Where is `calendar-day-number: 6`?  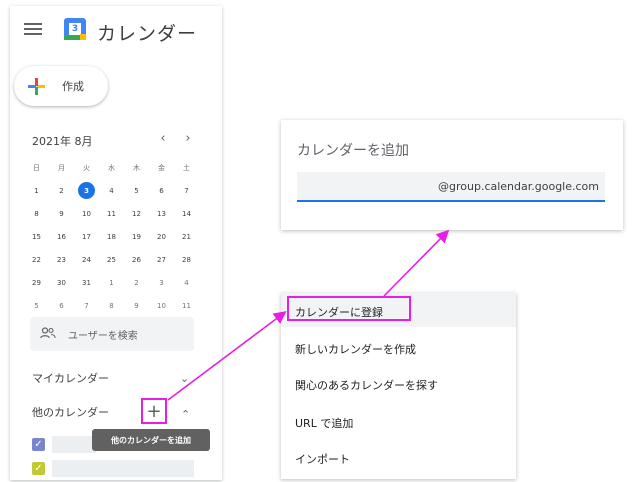 calendar-day-number: 6 is located at coordinates (61, 305).